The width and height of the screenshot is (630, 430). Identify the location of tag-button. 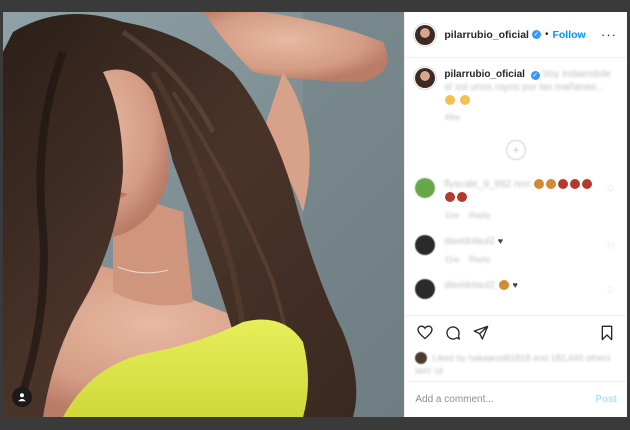
(22, 397).